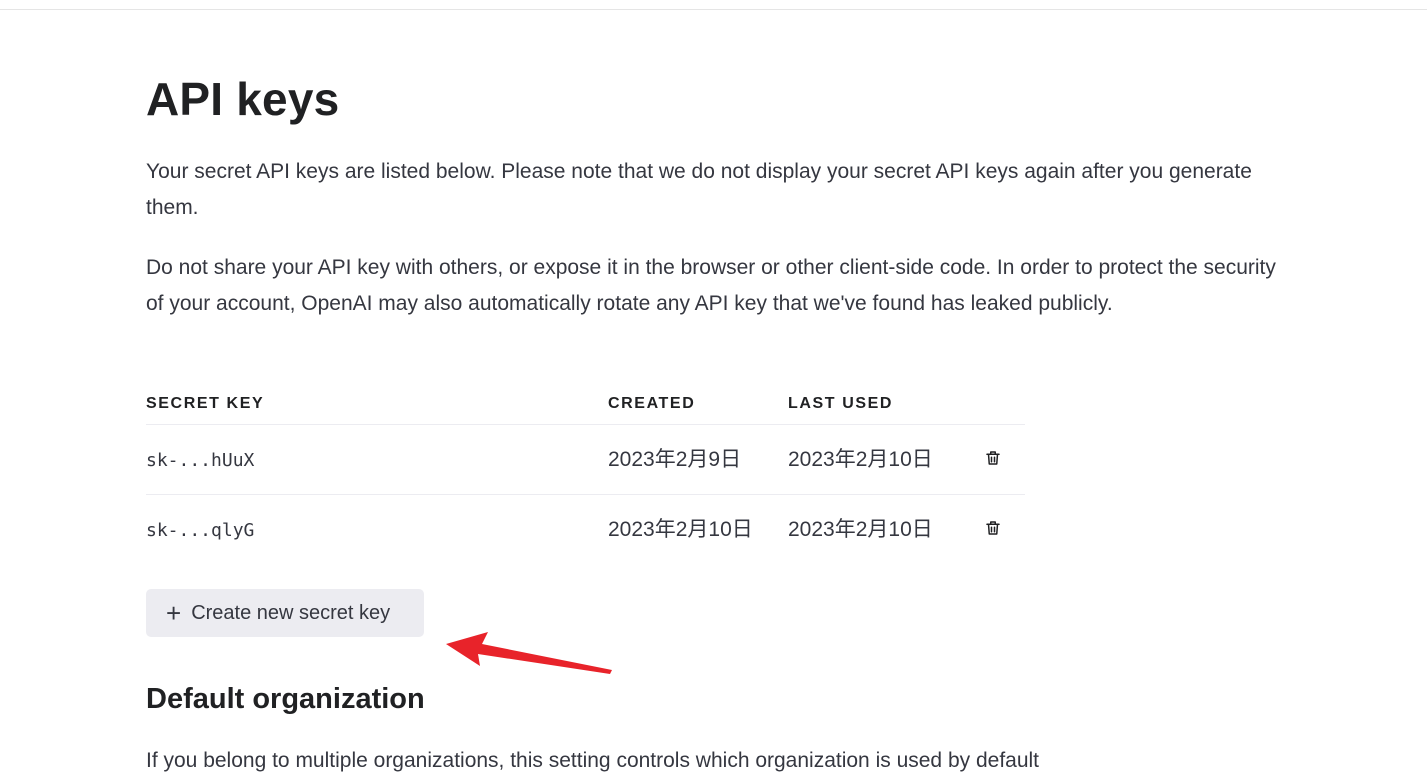 This screenshot has width=1427, height=779. What do you see at coordinates (200, 530) in the screenshot?
I see `secret-key-value: sk-...qlyG` at bounding box center [200, 530].